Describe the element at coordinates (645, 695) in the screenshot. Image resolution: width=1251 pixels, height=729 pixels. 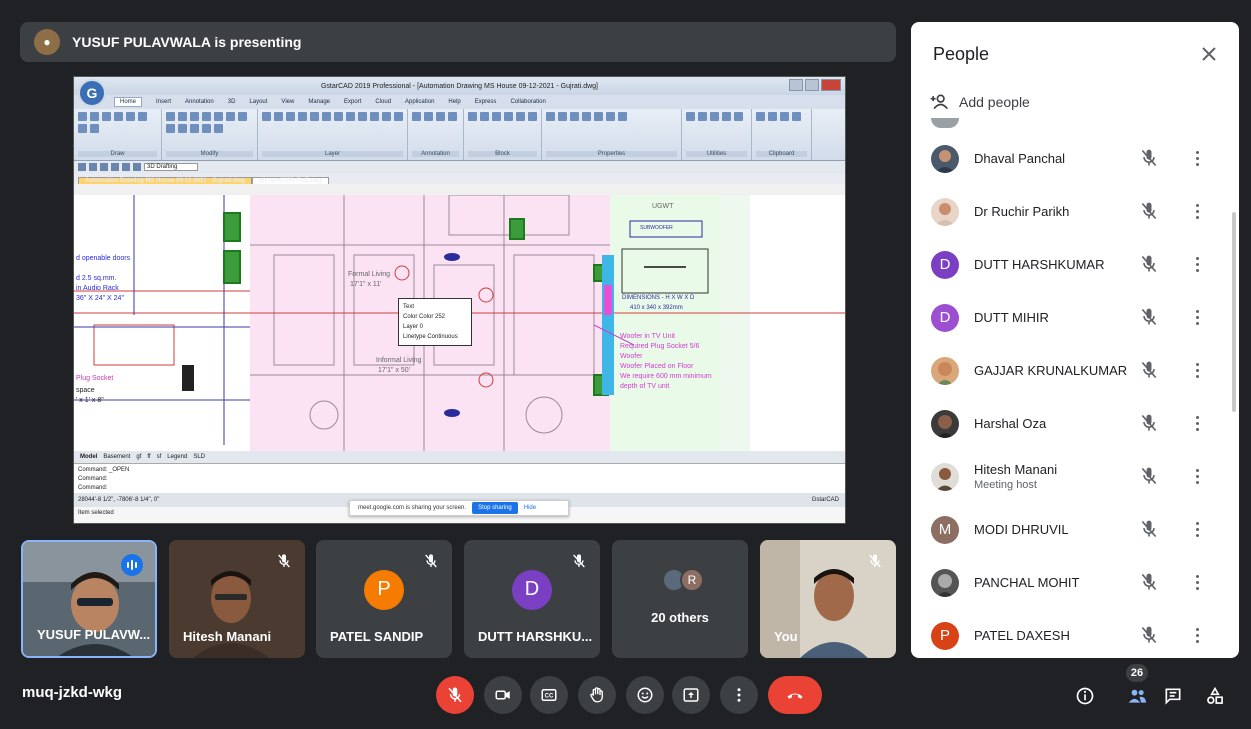
I see `reactions-button` at that location.